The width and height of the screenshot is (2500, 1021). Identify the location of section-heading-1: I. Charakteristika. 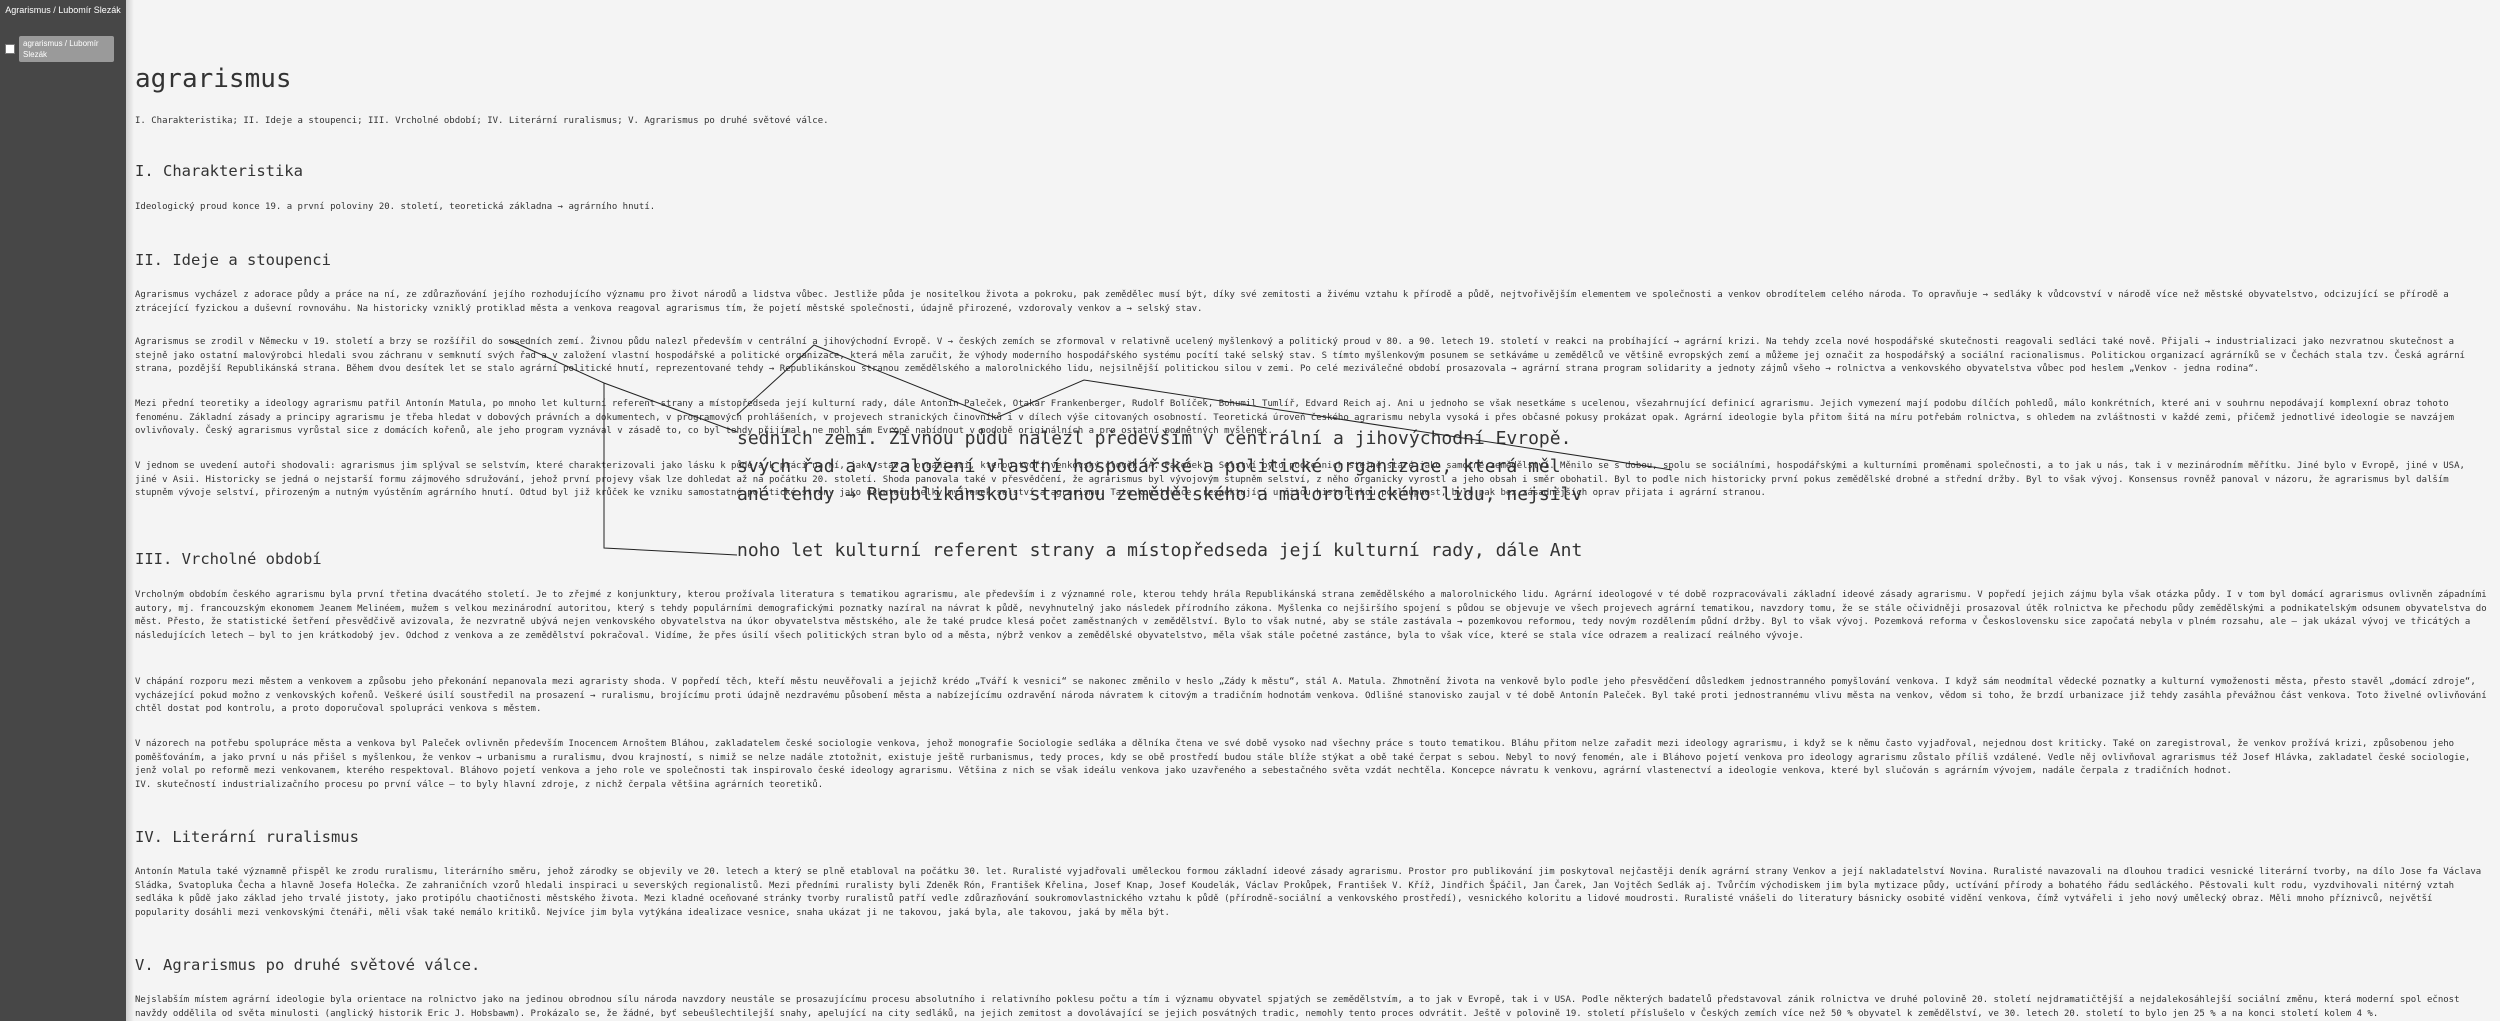
(219, 171).